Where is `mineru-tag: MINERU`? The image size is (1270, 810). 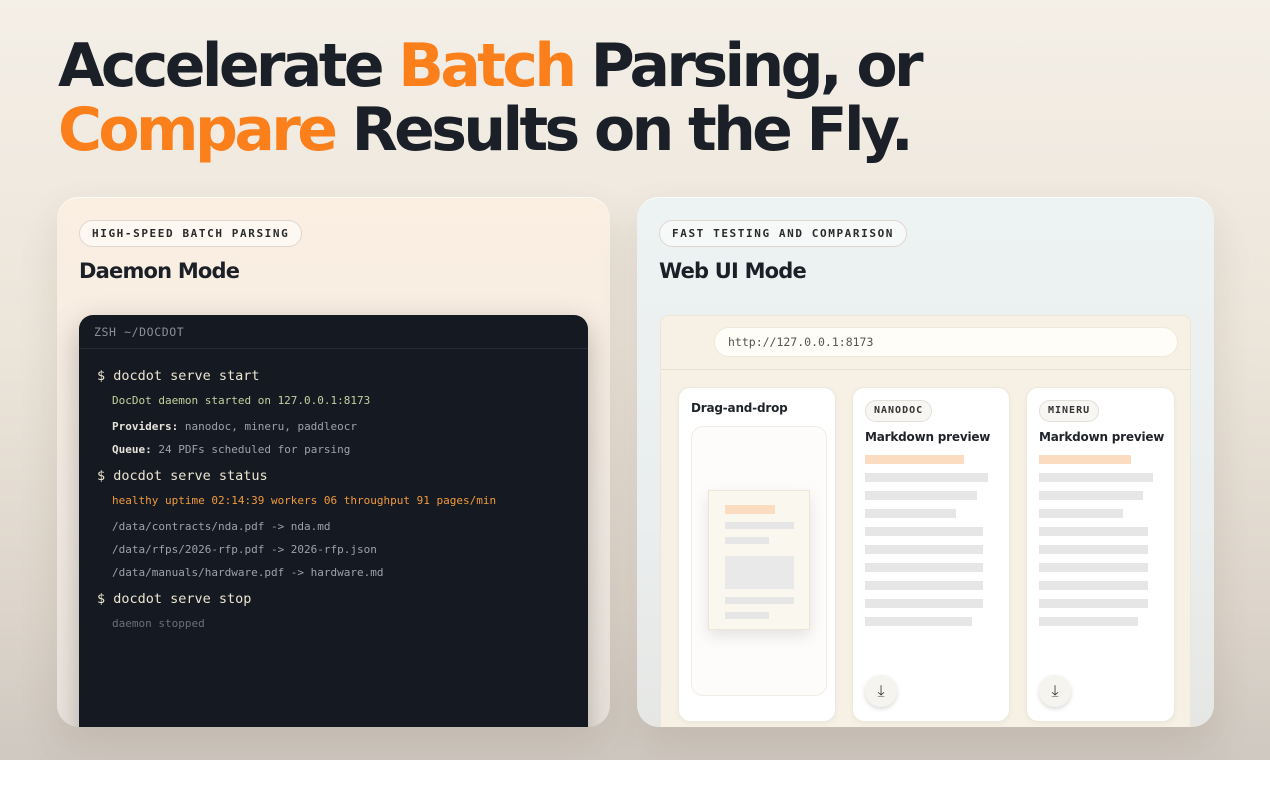
mineru-tag: MINERU is located at coordinates (1069, 411).